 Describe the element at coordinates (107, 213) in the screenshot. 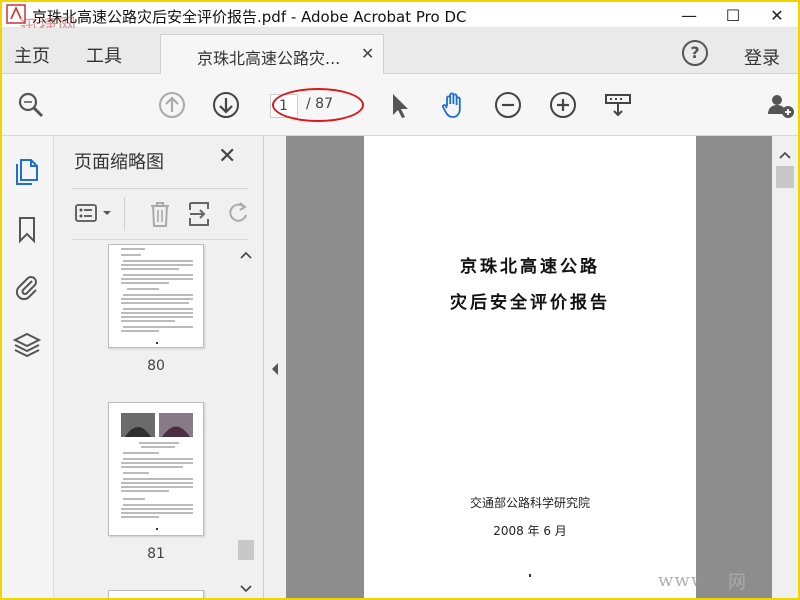

I see `chevron-down-icon` at that location.